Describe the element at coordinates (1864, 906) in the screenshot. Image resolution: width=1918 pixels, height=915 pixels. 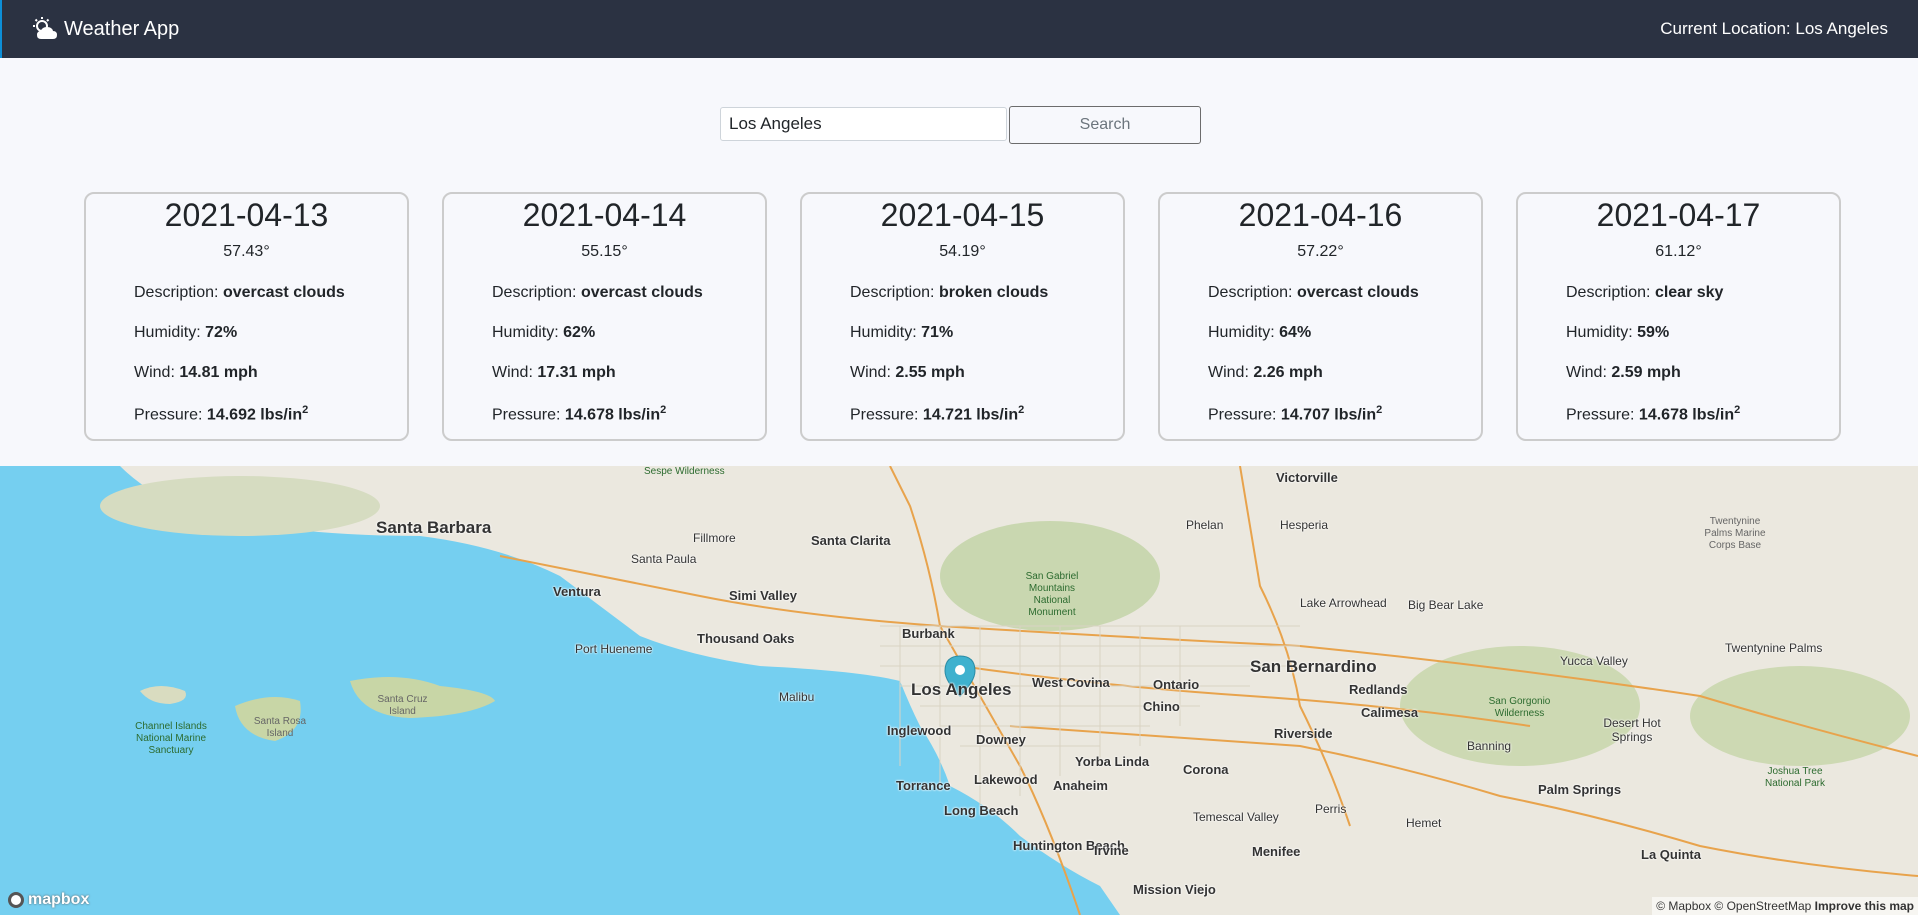
I see `improve-map-link: Improve this map` at that location.